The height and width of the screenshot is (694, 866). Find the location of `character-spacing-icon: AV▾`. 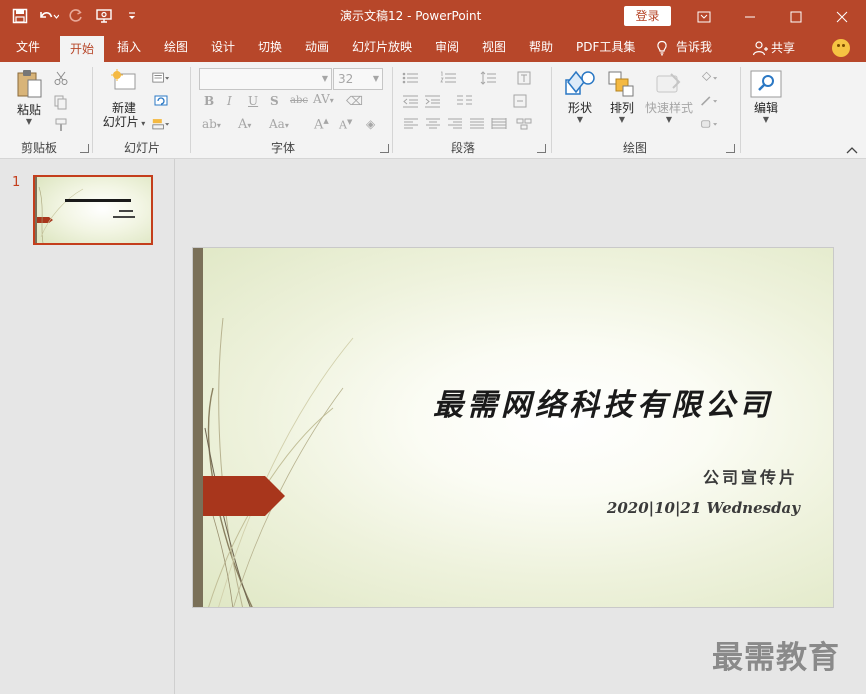

character-spacing-icon: AV▾ is located at coordinates (323, 99).